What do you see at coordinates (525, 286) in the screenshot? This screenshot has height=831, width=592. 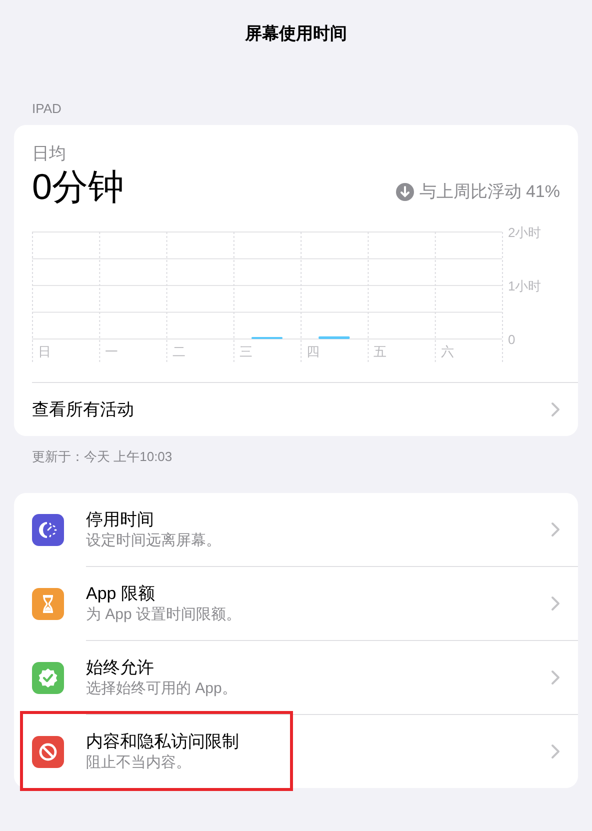 I see `axis-label: 1小时` at bounding box center [525, 286].